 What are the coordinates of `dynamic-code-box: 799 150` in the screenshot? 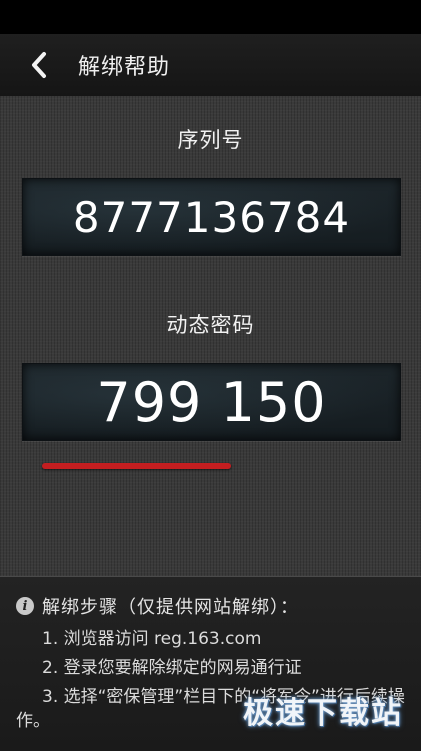 It's located at (211, 402).